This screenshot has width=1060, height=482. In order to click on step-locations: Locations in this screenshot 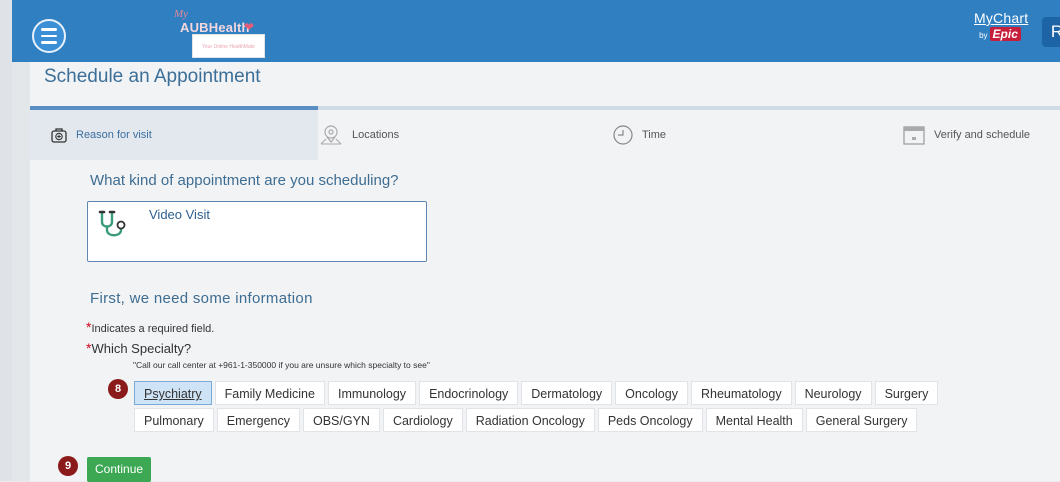, I will do `click(463, 135)`.